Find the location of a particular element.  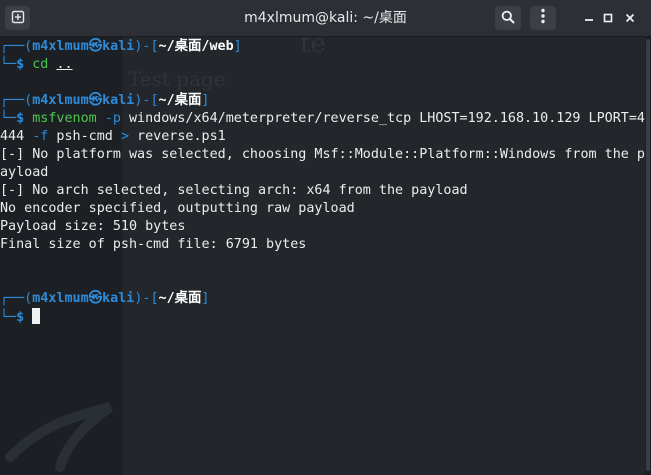

kali-dragon-watermark is located at coordinates (59, 437).